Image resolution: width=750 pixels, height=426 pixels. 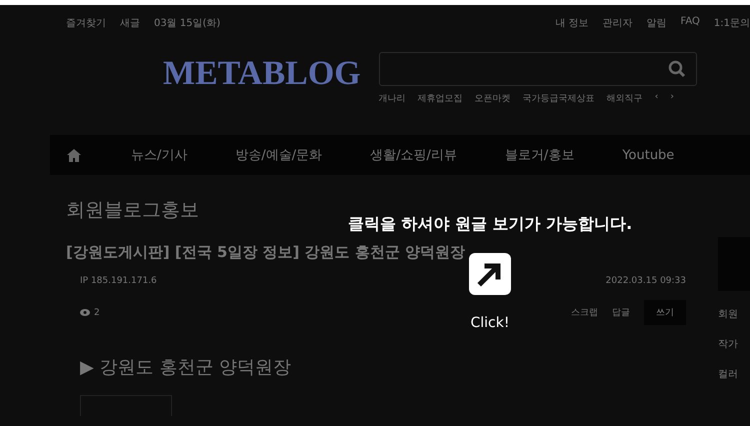 I want to click on top-link: 내 정보, so click(x=572, y=23).